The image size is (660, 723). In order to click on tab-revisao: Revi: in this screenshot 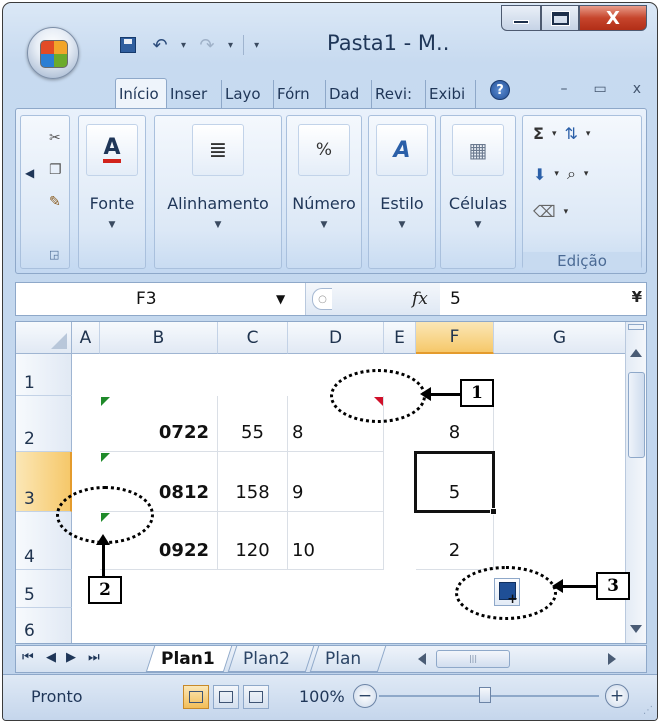, I will do `click(399, 94)`.